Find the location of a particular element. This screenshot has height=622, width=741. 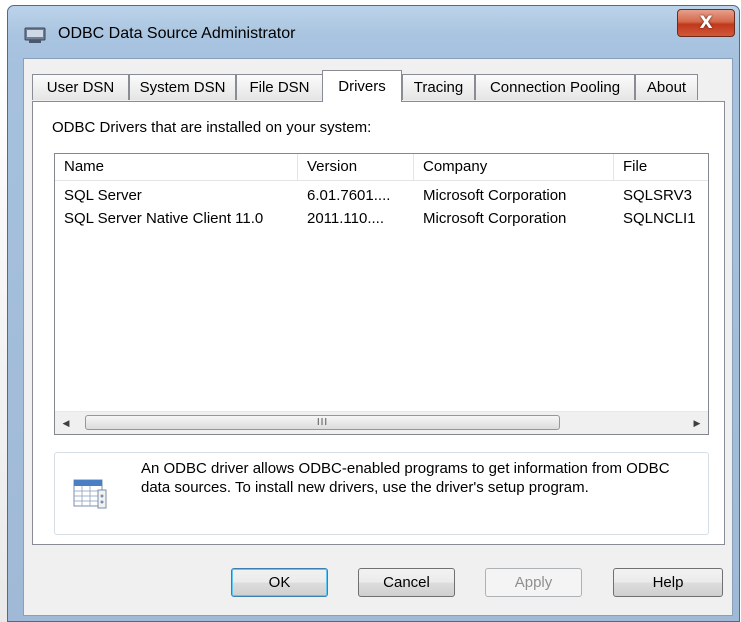

scroll-right-arrow-icon: ▶ is located at coordinates (697, 423).